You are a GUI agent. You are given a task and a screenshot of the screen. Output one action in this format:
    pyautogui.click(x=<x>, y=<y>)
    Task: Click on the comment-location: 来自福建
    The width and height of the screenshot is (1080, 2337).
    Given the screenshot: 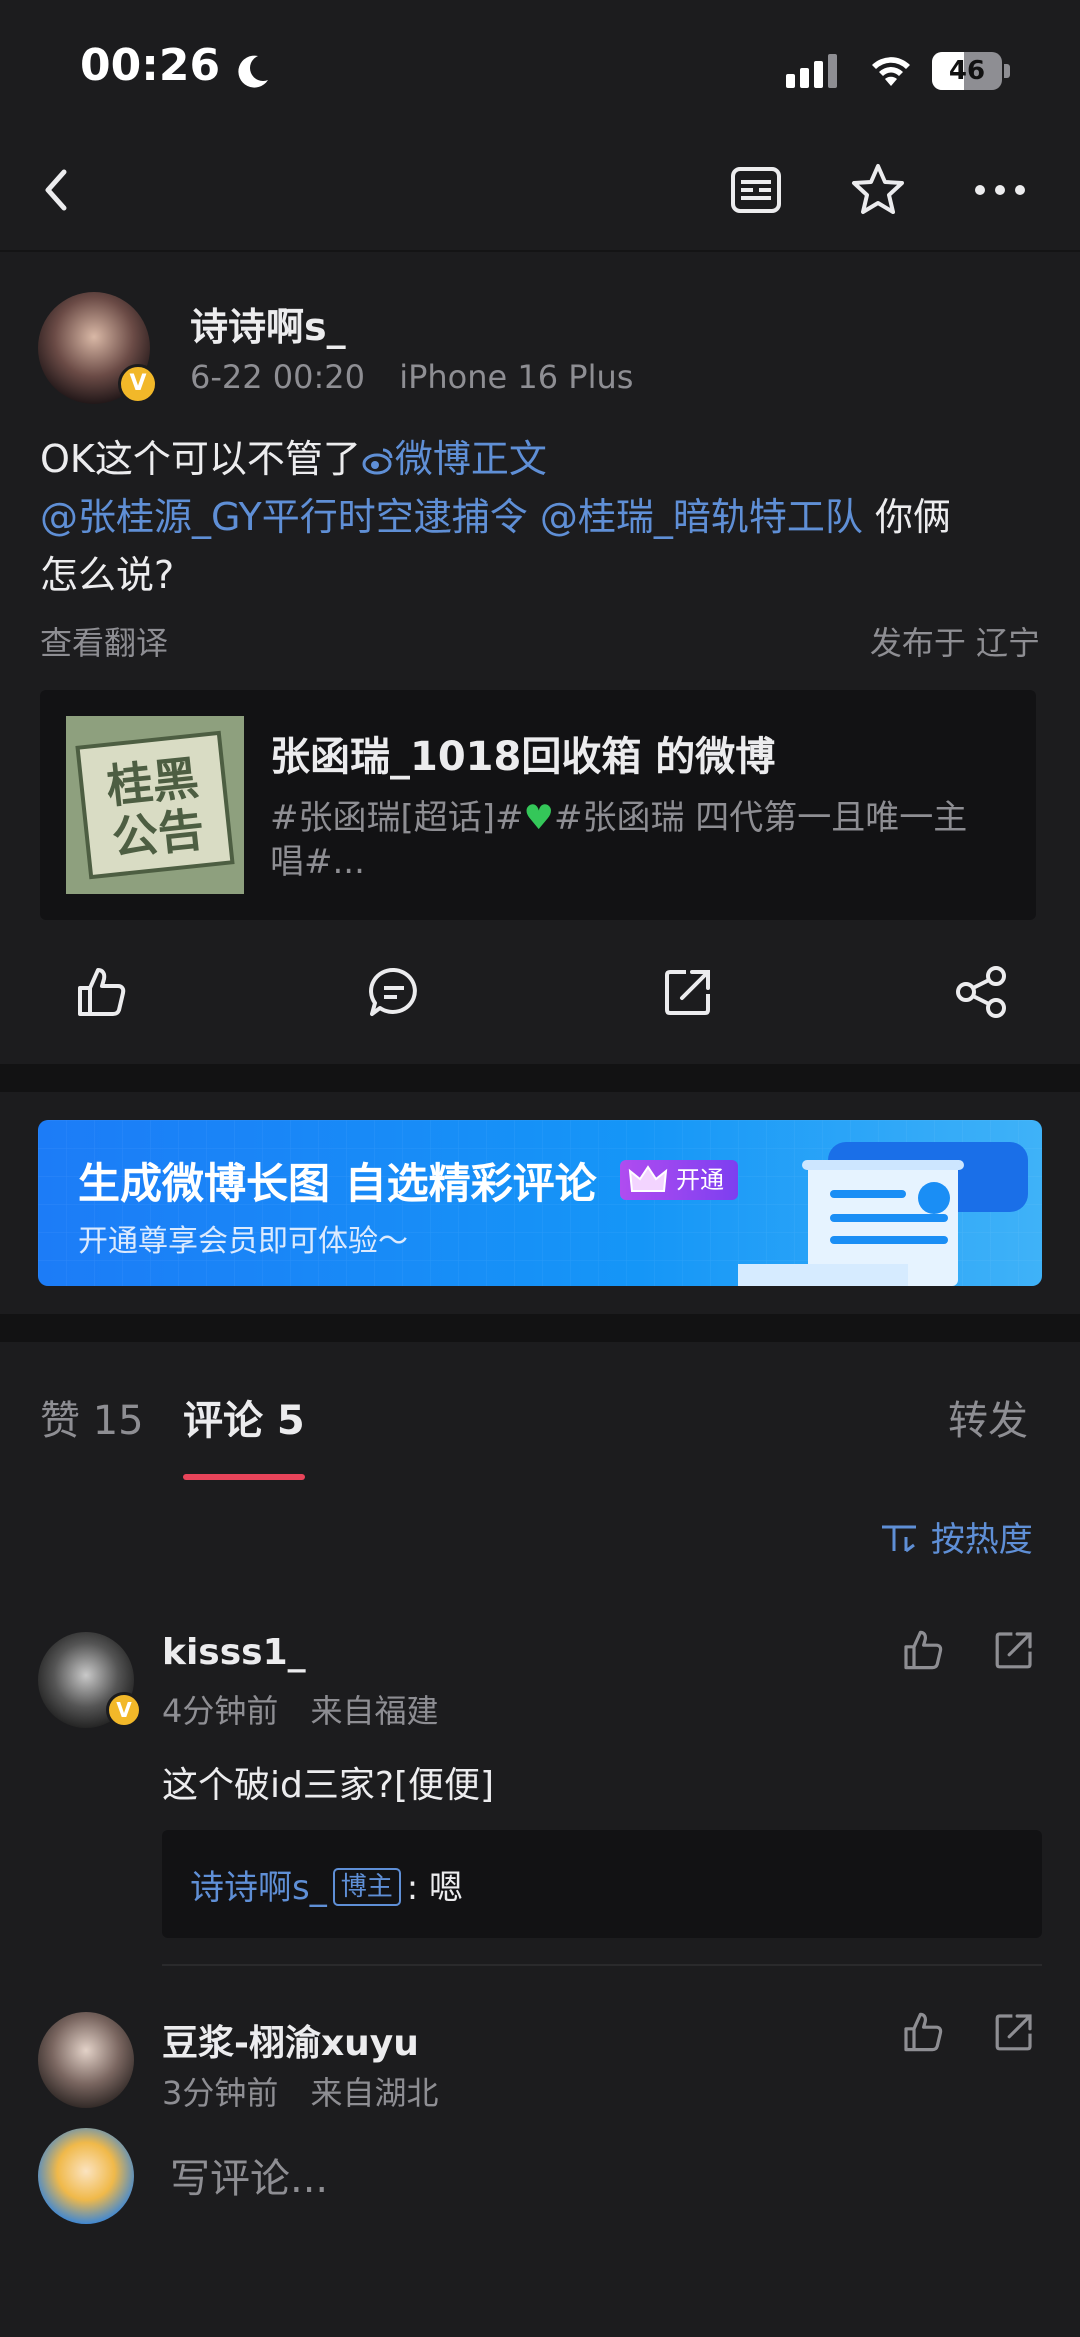 What is the action you would take?
    pyautogui.click(x=374, y=1711)
    